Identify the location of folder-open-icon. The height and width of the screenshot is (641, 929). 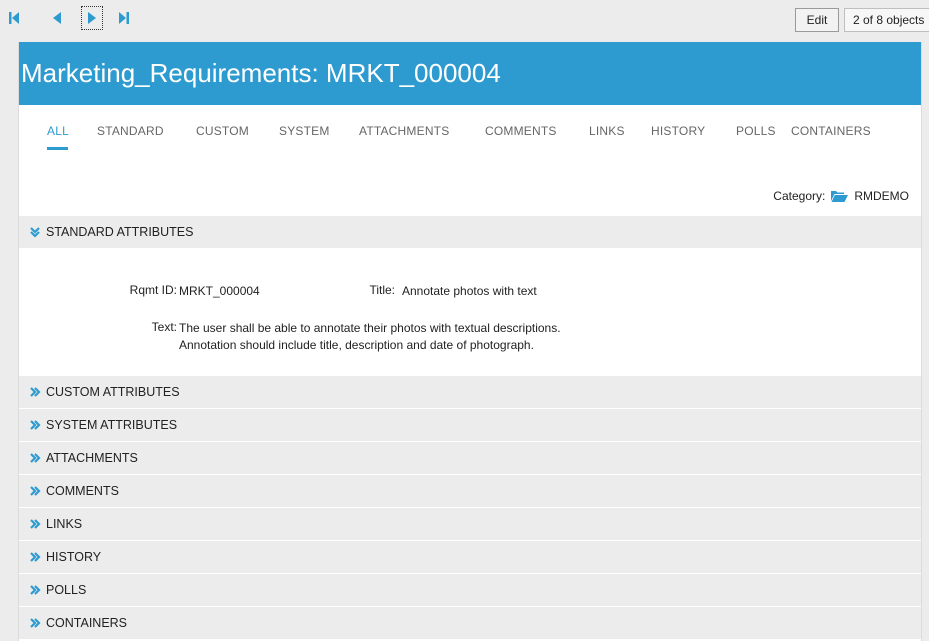
(840, 196).